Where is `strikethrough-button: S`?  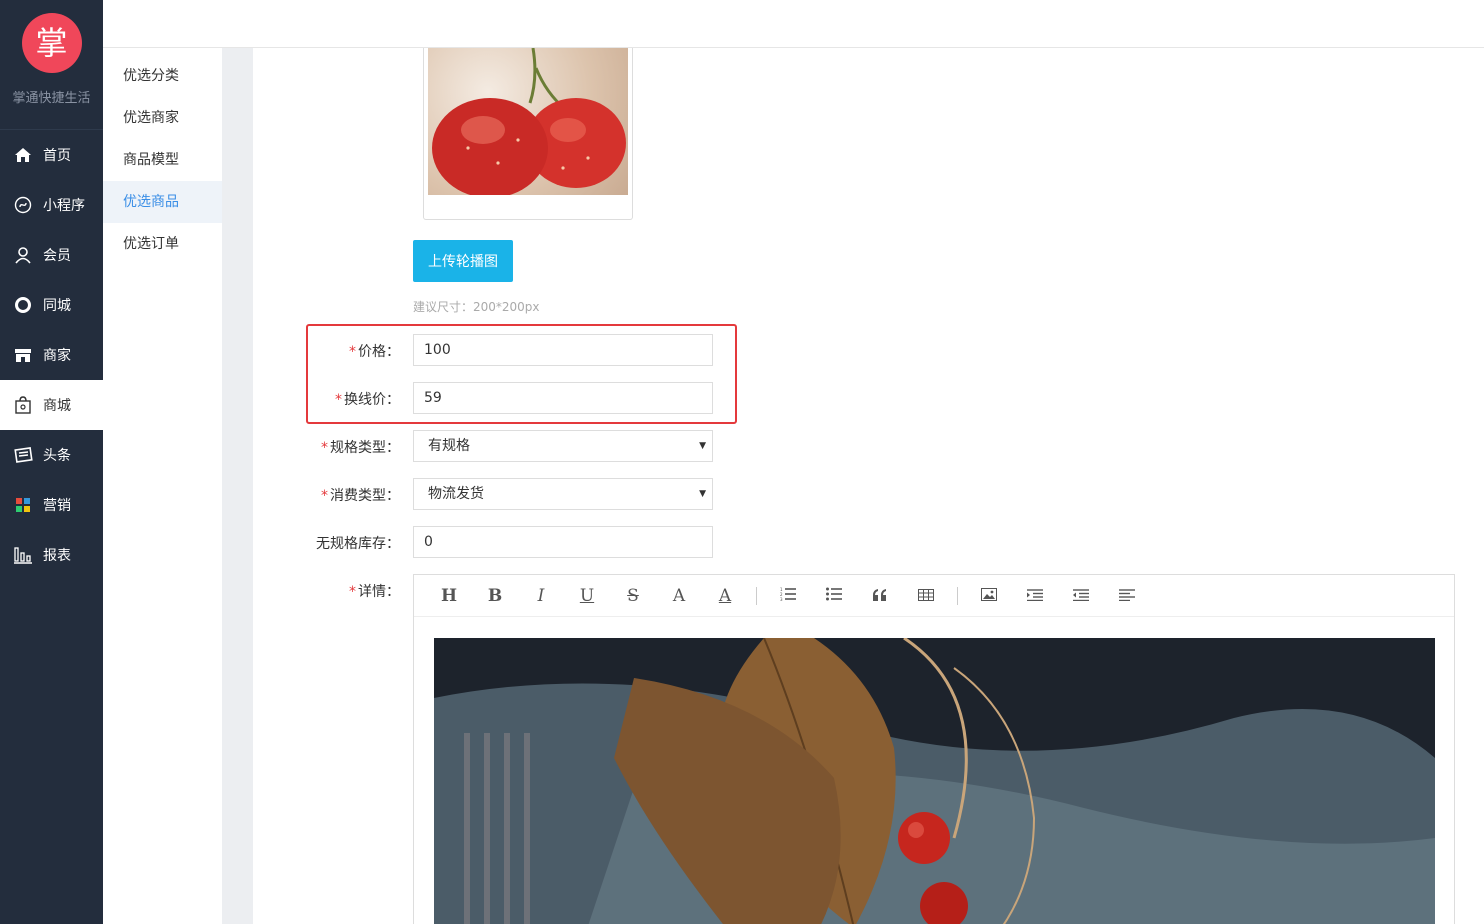
strikethrough-button: S is located at coordinates (633, 596).